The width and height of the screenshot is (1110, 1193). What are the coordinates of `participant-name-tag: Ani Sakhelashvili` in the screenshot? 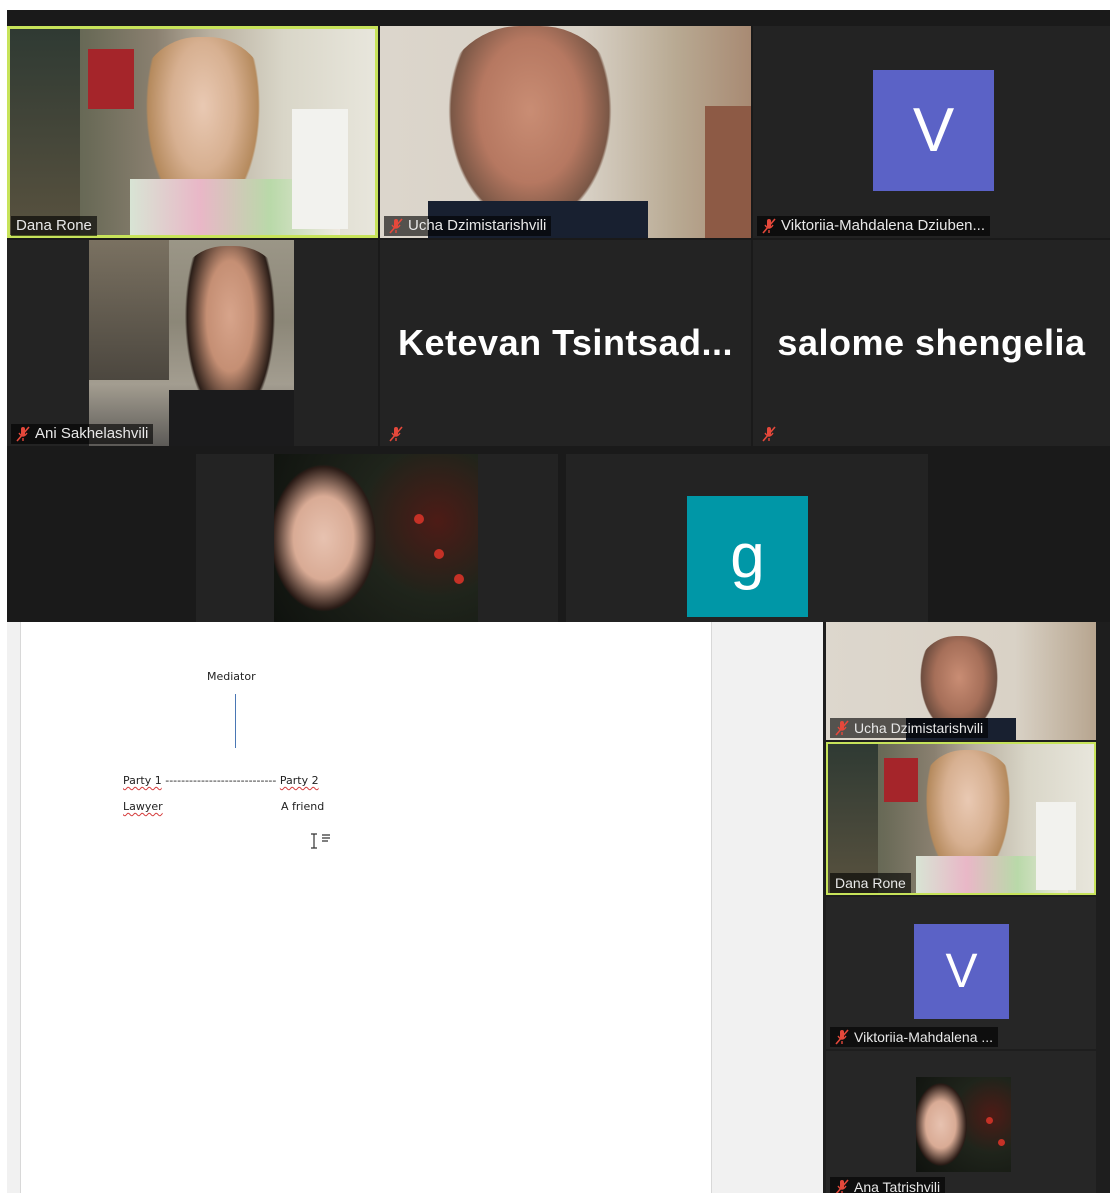 It's located at (82, 434).